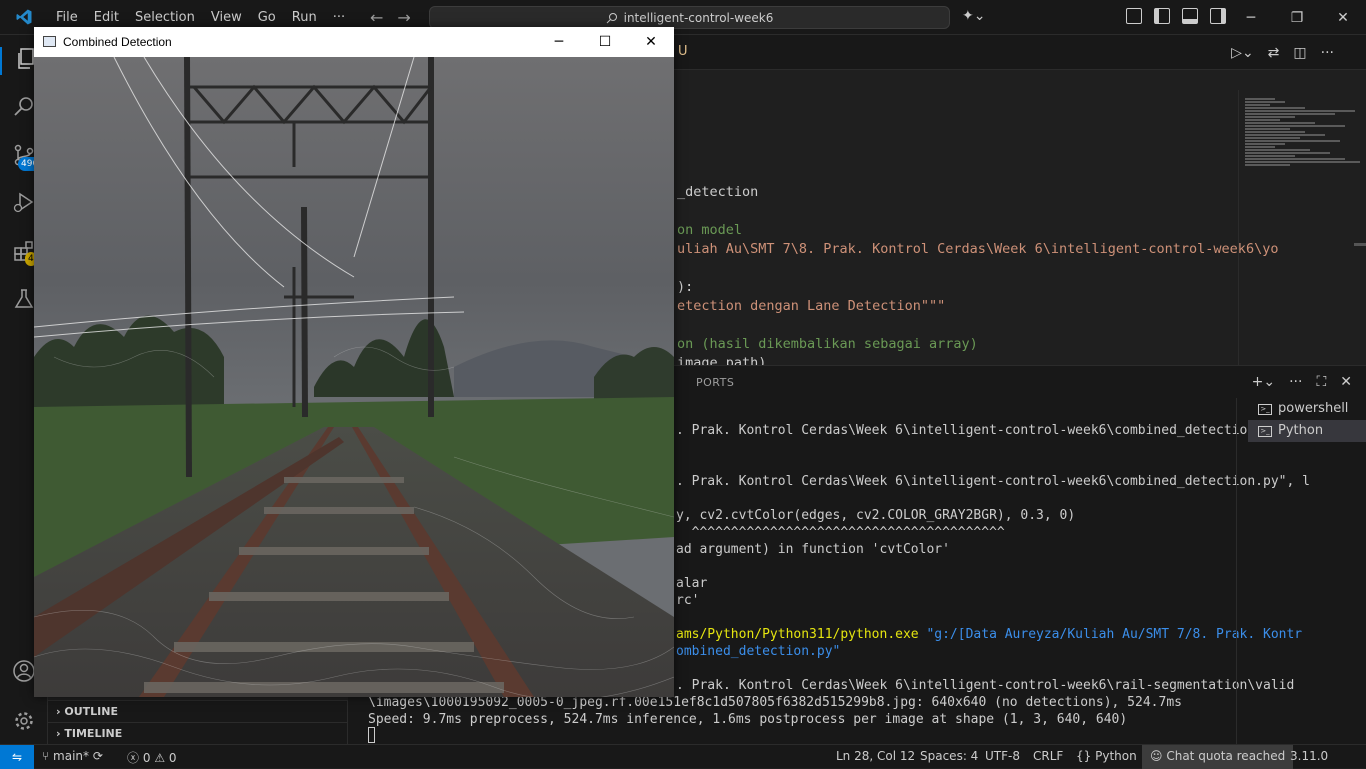  What do you see at coordinates (1313, 408) in the screenshot?
I see `terminal-item-label: powershell` at bounding box center [1313, 408].